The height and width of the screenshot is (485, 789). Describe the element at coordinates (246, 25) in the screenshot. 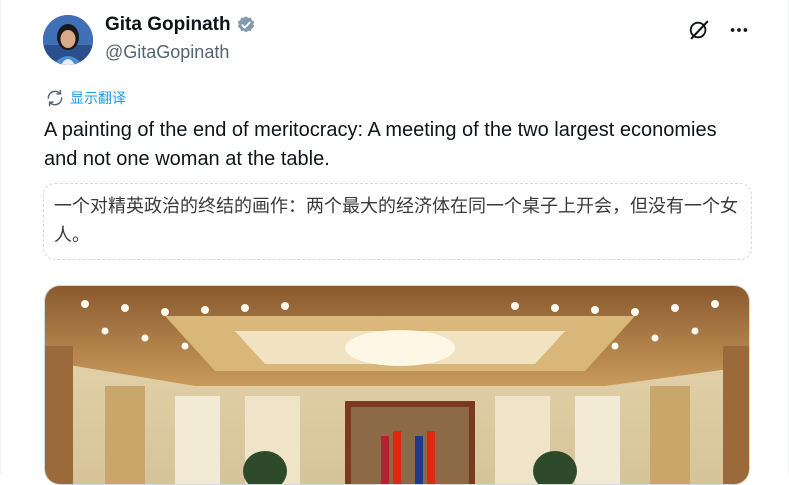

I see `verified-badge-icon` at that location.